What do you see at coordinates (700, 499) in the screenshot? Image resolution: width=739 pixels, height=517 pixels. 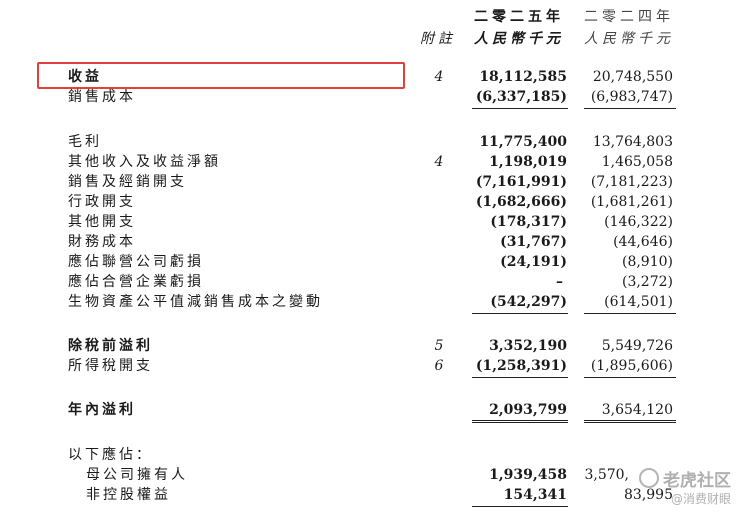 I see `watermark-author: @消费财眼` at bounding box center [700, 499].